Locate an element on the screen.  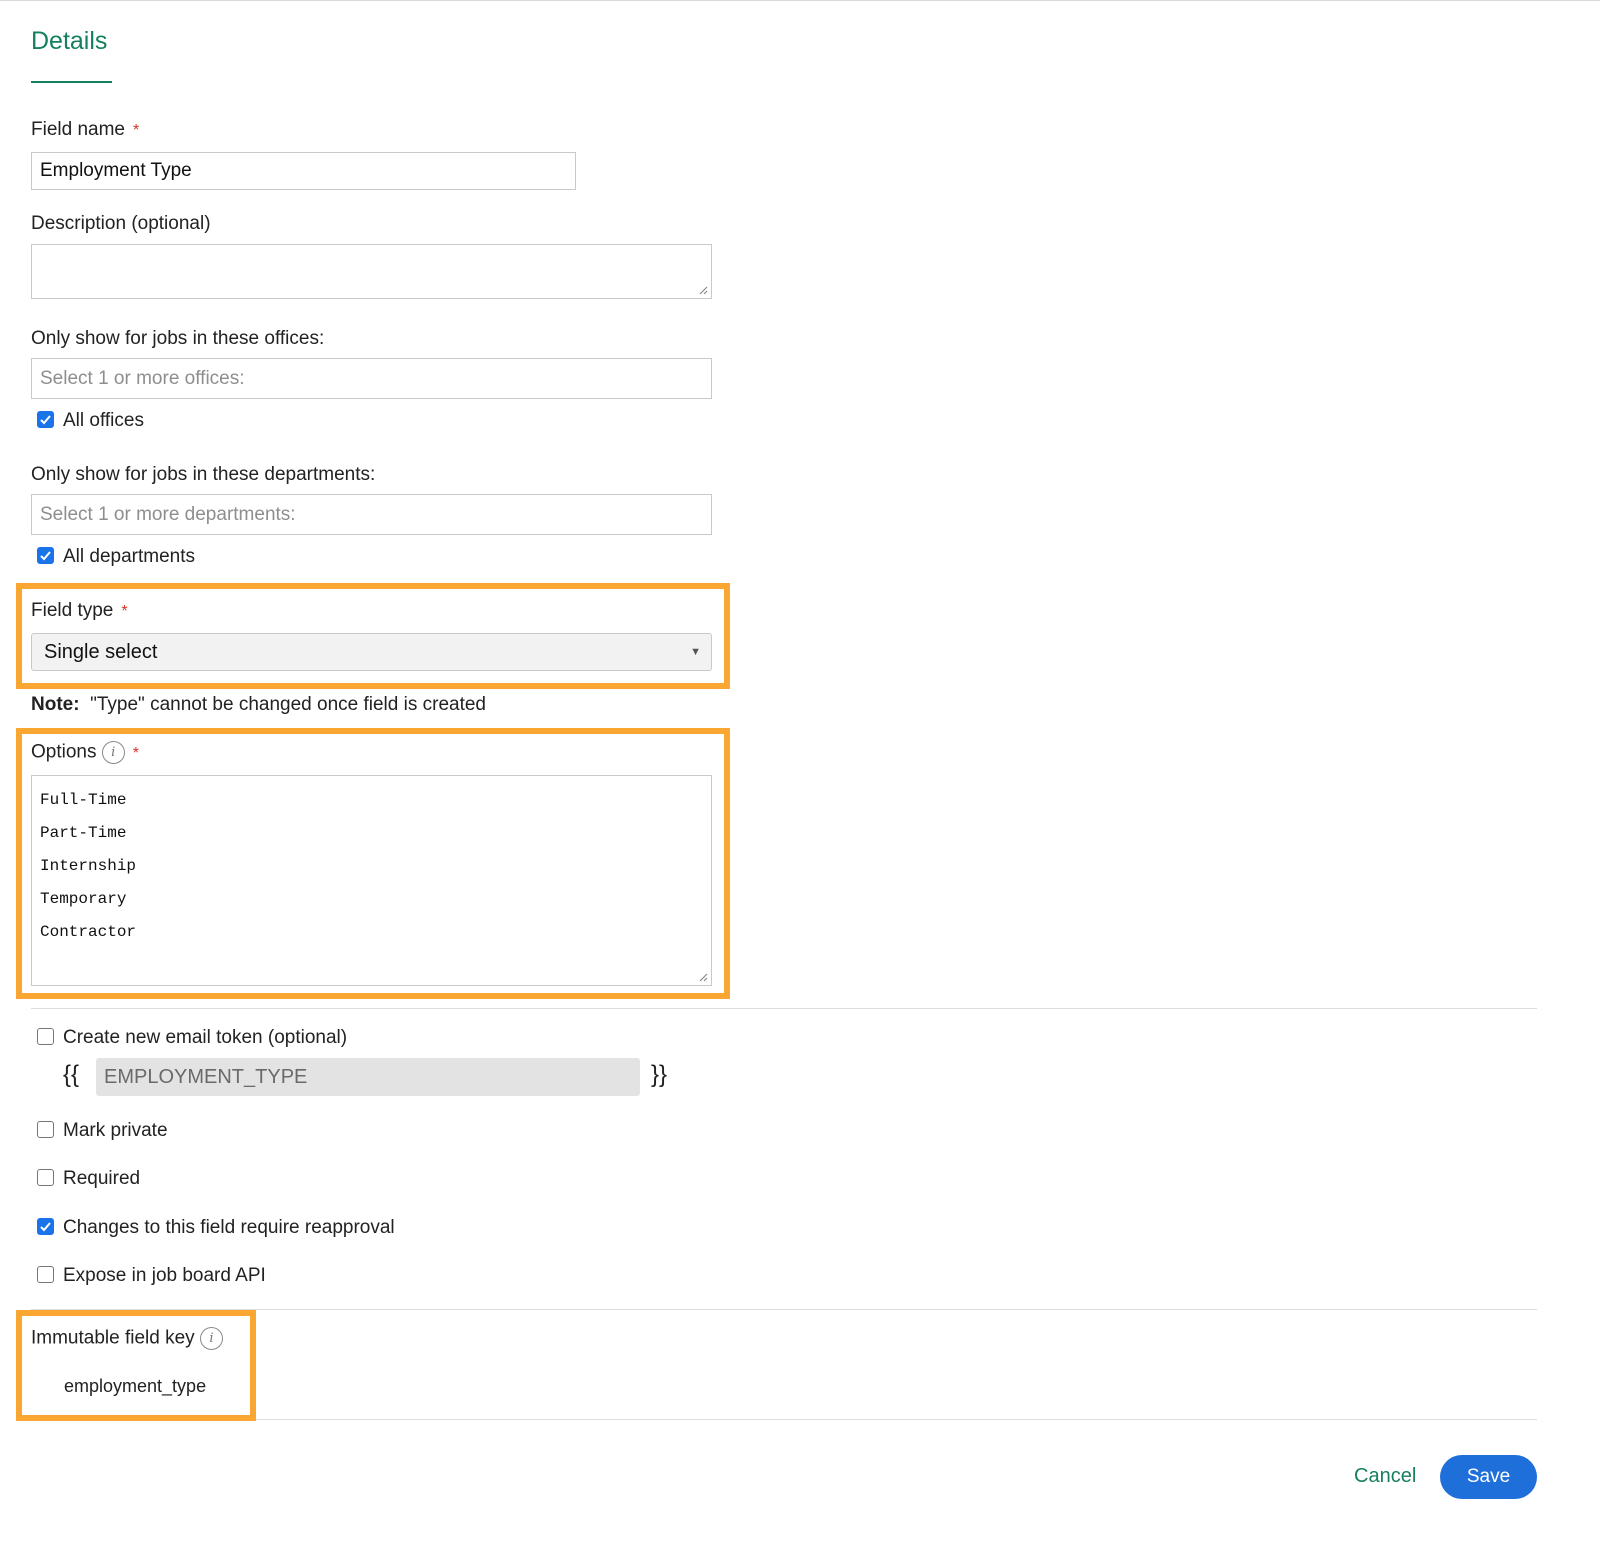
tab-active-underline is located at coordinates (71, 82).